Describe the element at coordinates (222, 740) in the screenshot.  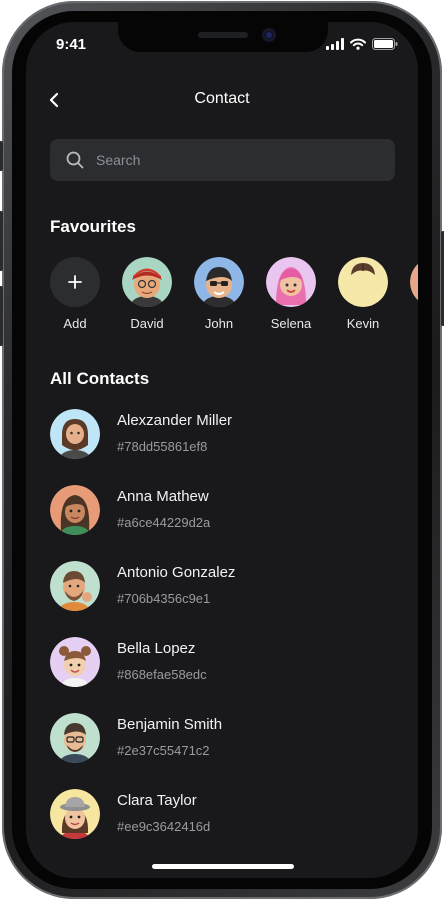
I see `contact-row: Benjamin Smith #2e37c55471c2` at that location.